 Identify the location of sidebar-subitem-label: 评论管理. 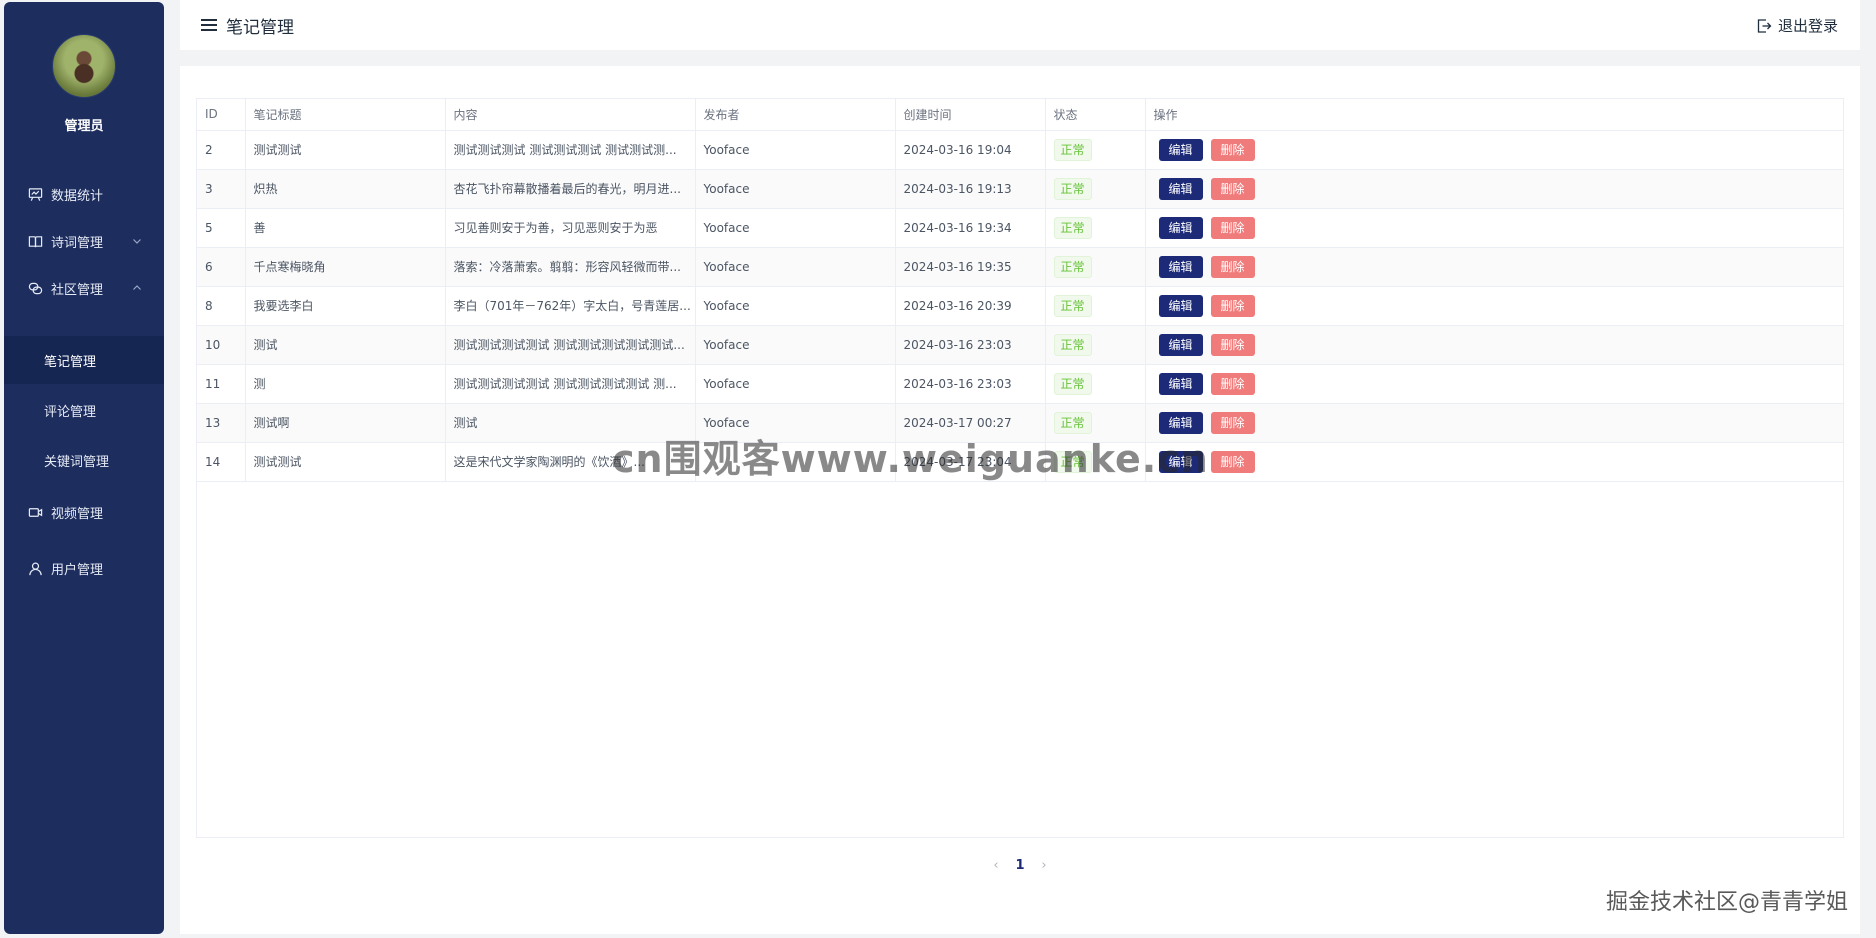
(70, 412).